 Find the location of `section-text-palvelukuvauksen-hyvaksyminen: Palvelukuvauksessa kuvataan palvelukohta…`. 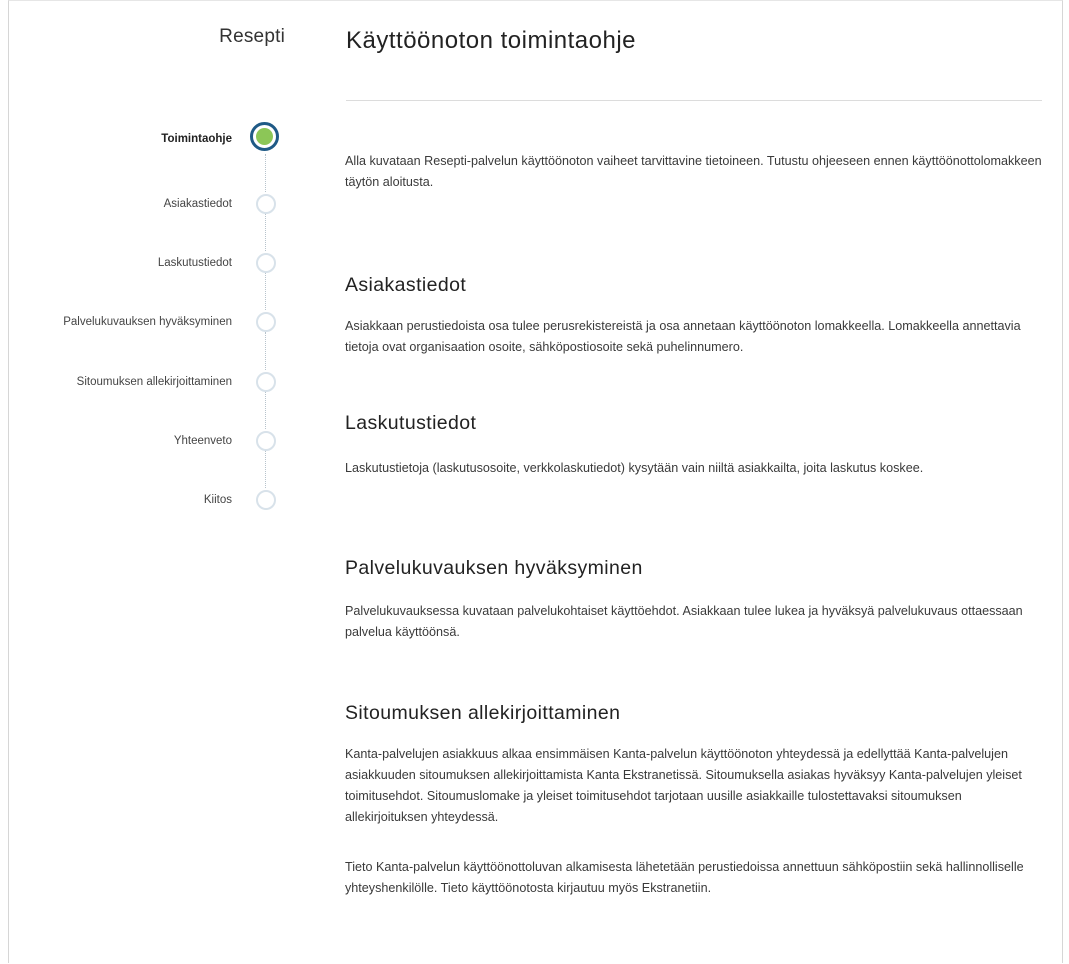

section-text-palvelukuvauksen-hyvaksyminen: Palvelukuvauksessa kuvataan palvelukohta… is located at coordinates (684, 621).